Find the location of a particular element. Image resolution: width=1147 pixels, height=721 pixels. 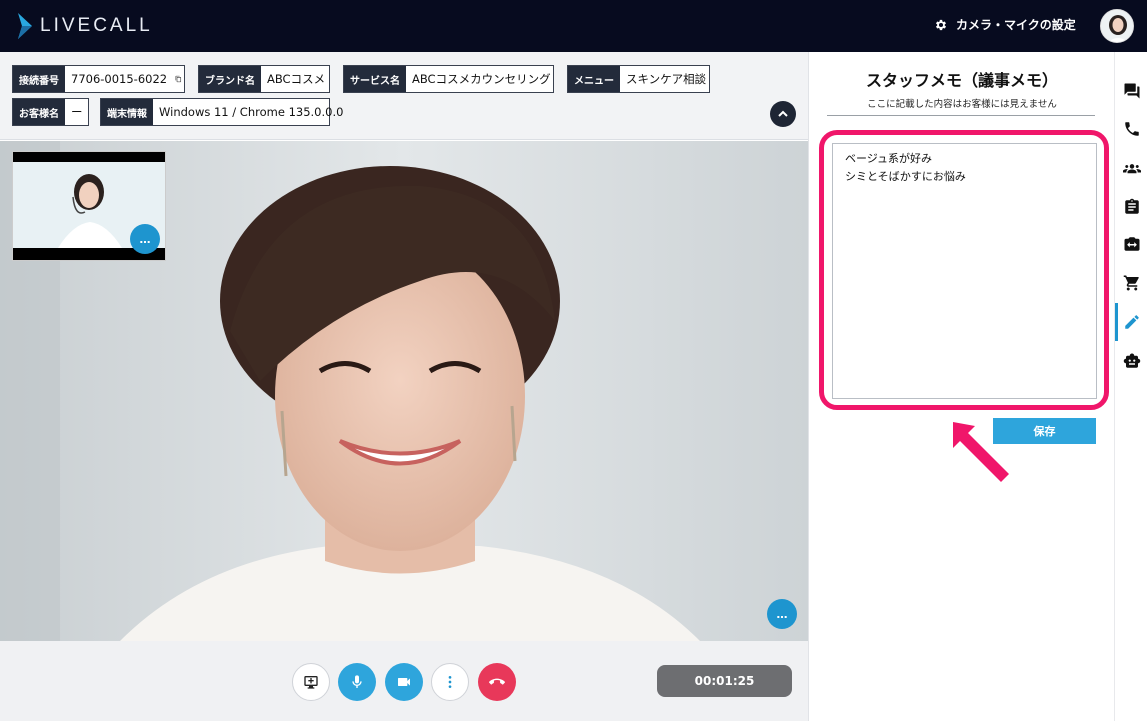

rail-memo is located at coordinates (1131, 322).